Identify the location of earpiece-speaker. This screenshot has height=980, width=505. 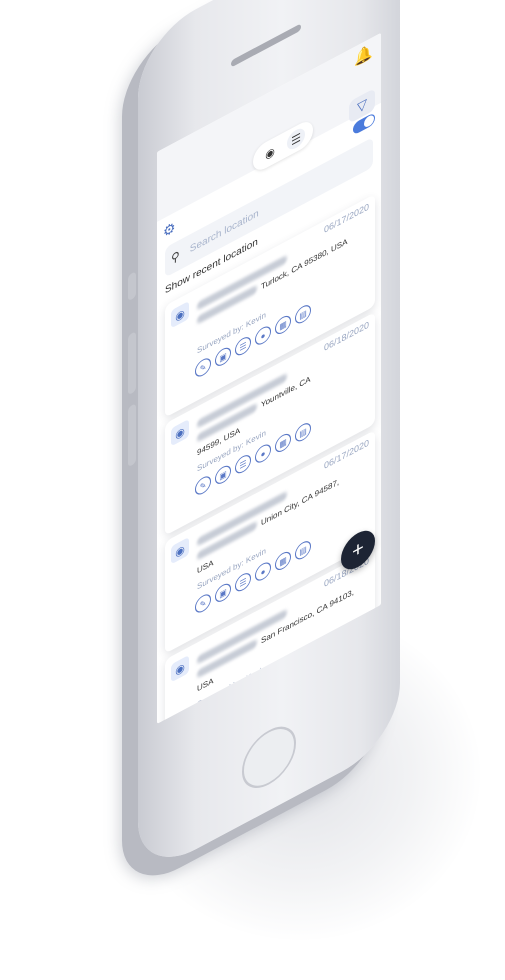
(266, 45).